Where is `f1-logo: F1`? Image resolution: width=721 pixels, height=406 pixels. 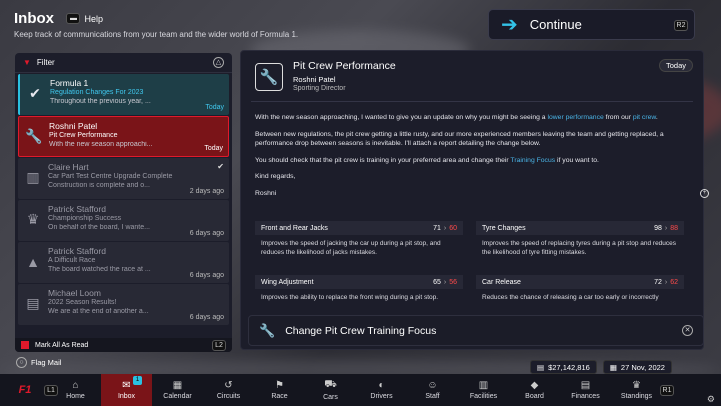
f1-logo: F1 is located at coordinates (25, 390).